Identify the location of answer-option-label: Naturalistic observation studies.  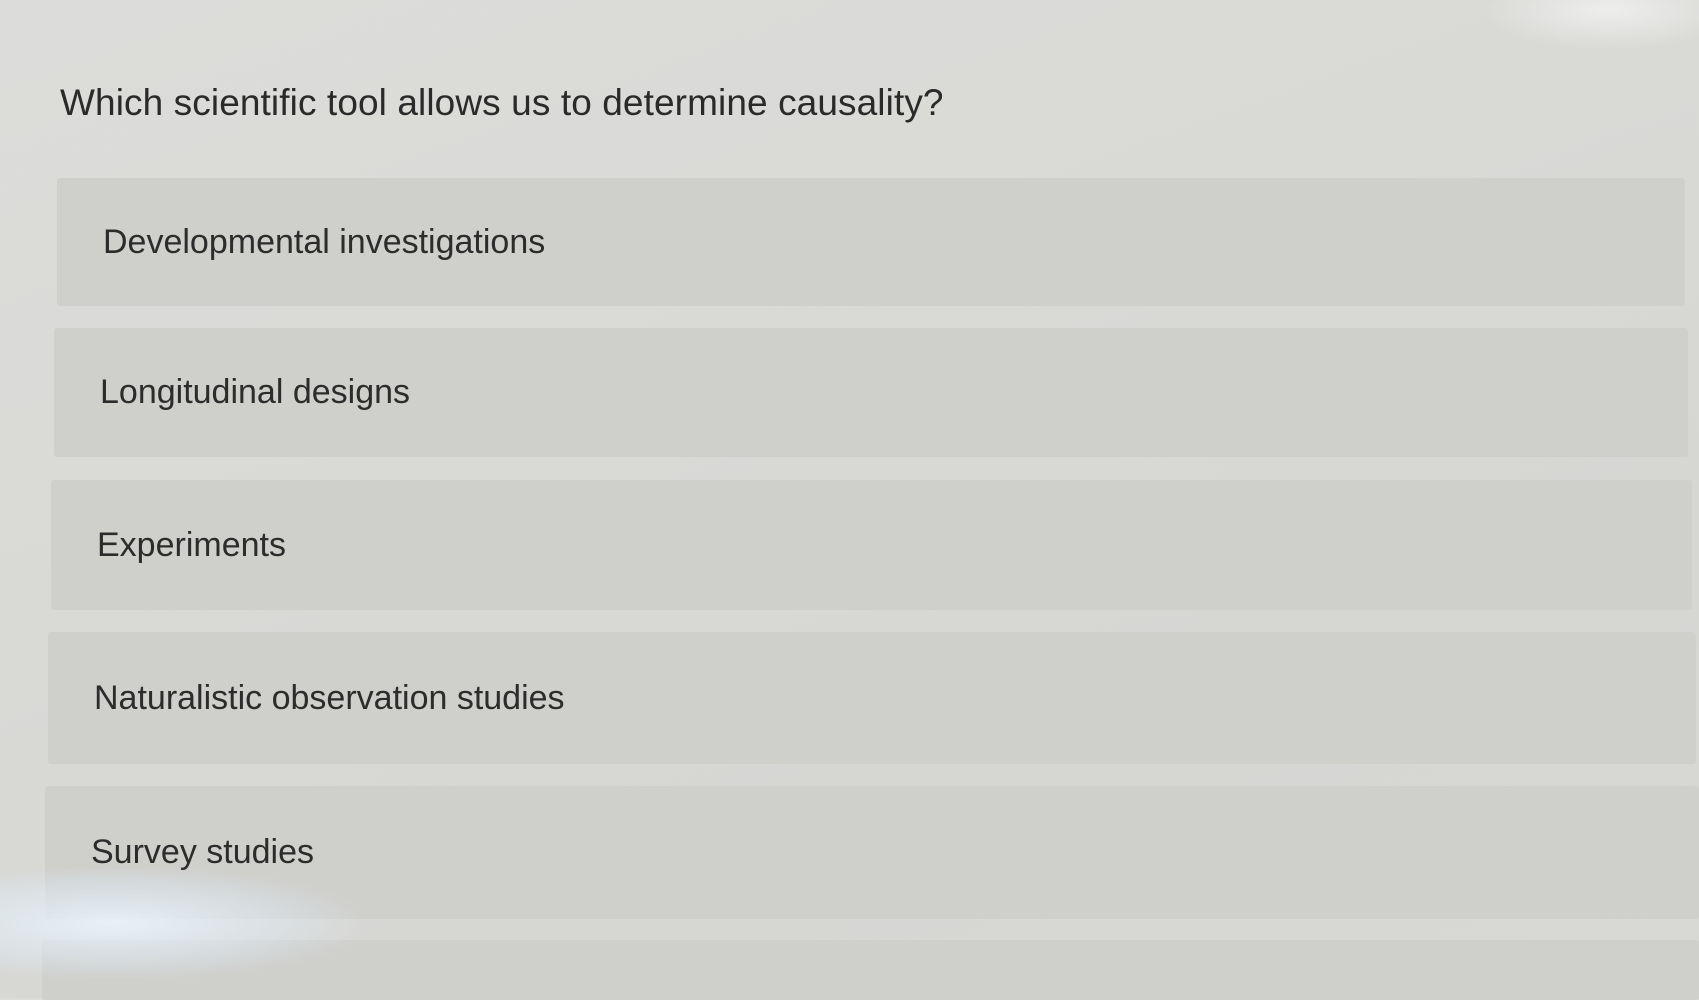
(329, 697).